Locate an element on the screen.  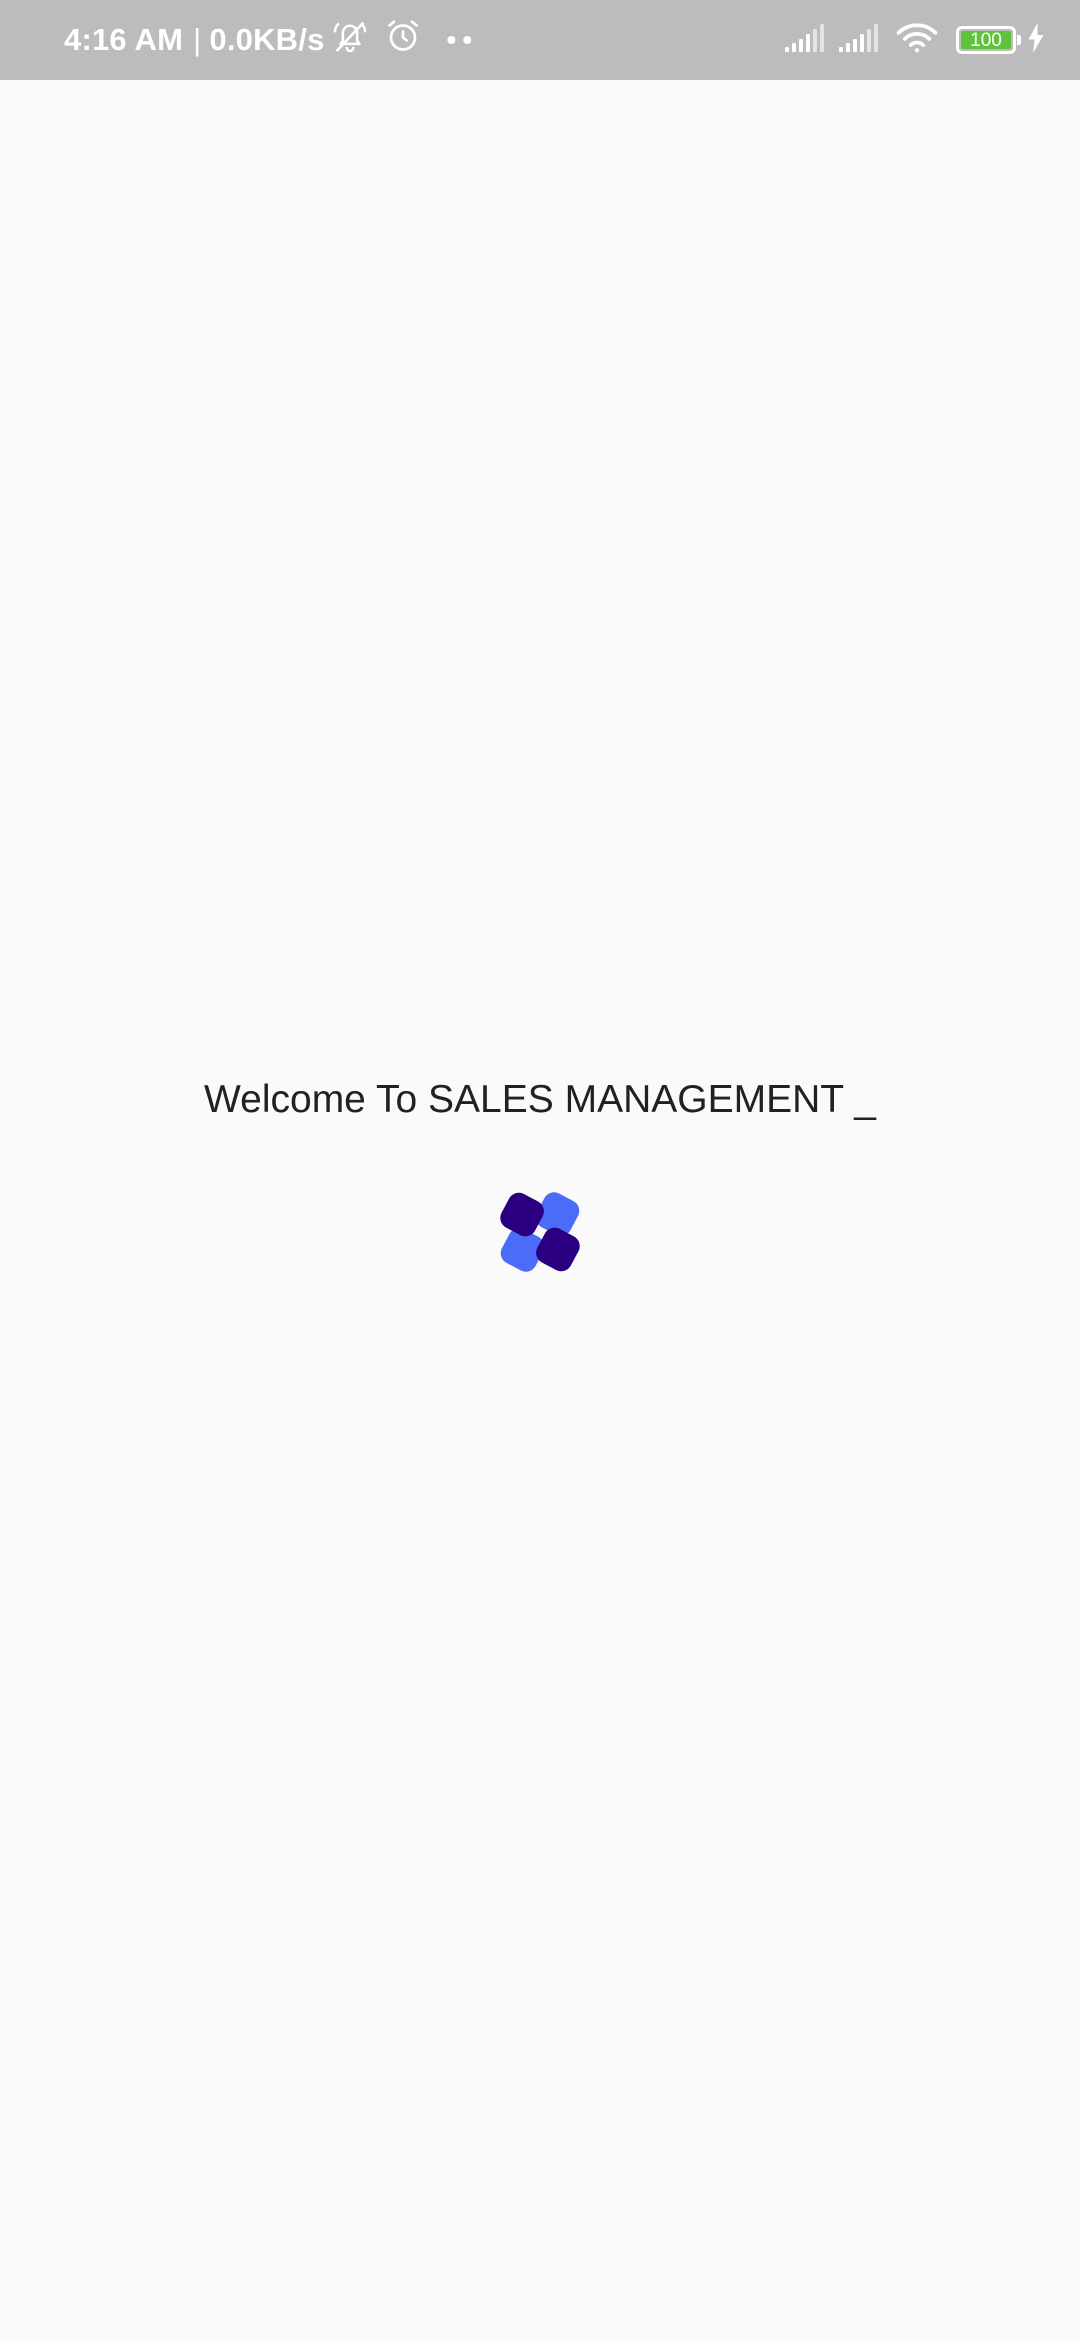
charging-icon is located at coordinates (1036, 40).